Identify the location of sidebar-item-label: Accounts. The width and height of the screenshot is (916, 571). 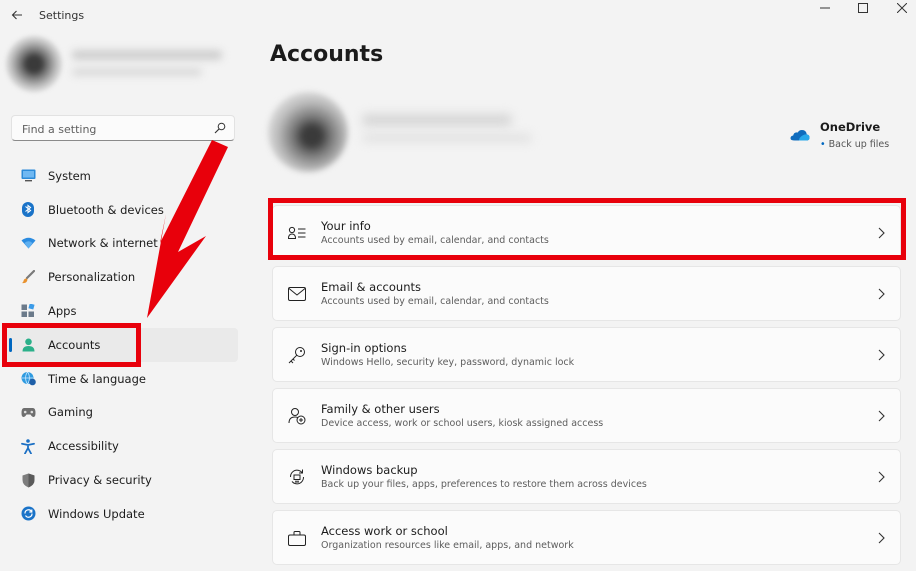
(74, 344).